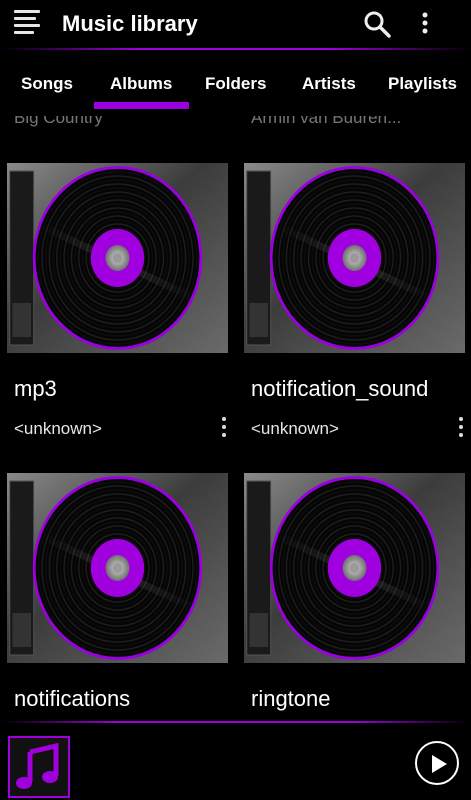 This screenshot has height=800, width=471. Describe the element at coordinates (72, 699) in the screenshot. I see `album-title: notifications` at that location.